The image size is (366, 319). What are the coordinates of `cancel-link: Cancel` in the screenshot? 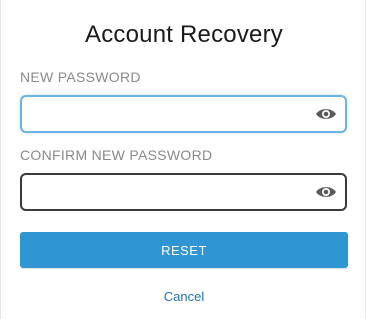 It's located at (183, 296).